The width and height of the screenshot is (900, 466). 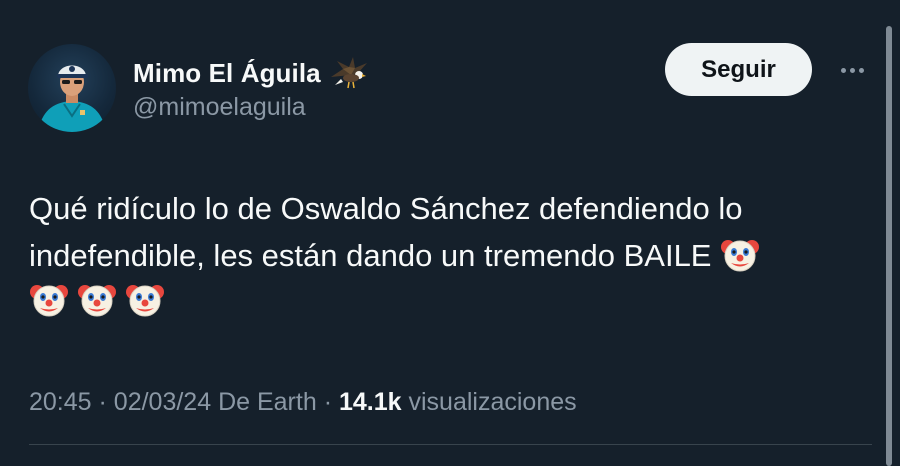 I want to click on tweet-source: De Earth, so click(x=267, y=402).